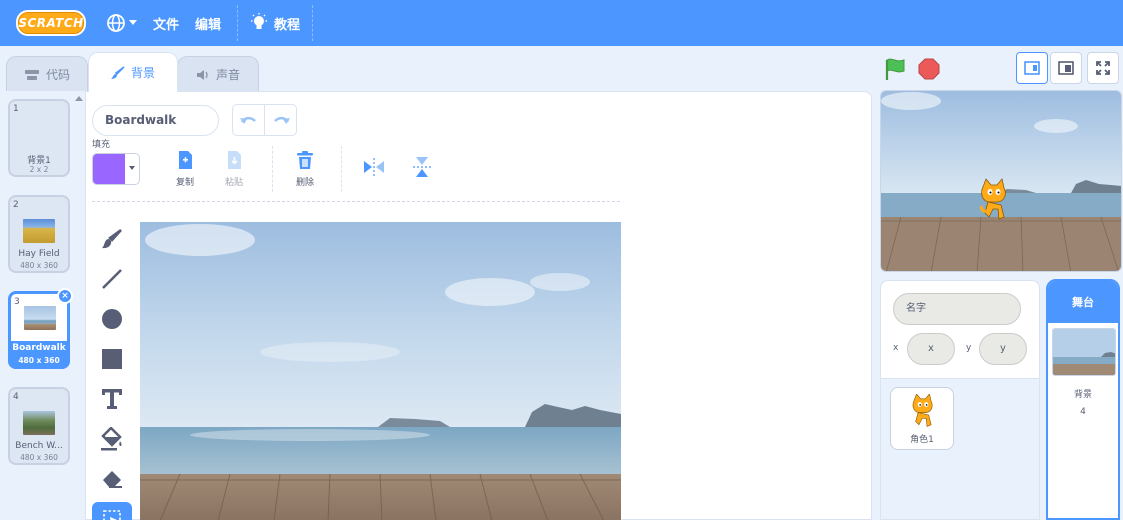 The image size is (1123, 520). Describe the element at coordinates (896, 348) in the screenshot. I see `x-label: x` at that location.